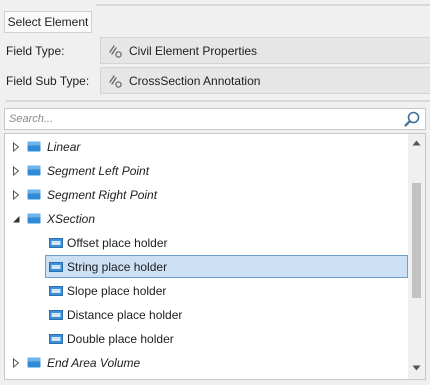 This screenshot has height=385, width=430. What do you see at coordinates (416, 240) in the screenshot?
I see `scrollbar-thumb` at bounding box center [416, 240].